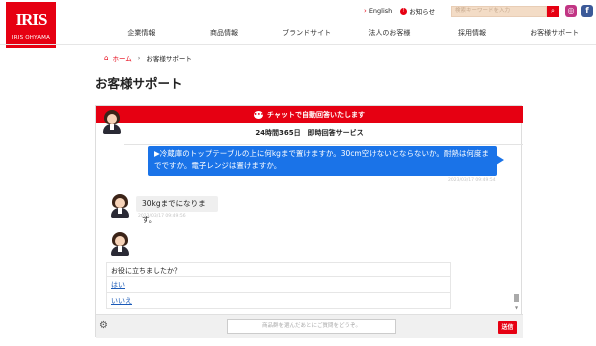 The width and height of the screenshot is (596, 346). I want to click on nav-item-products: 商品情報, so click(224, 33).